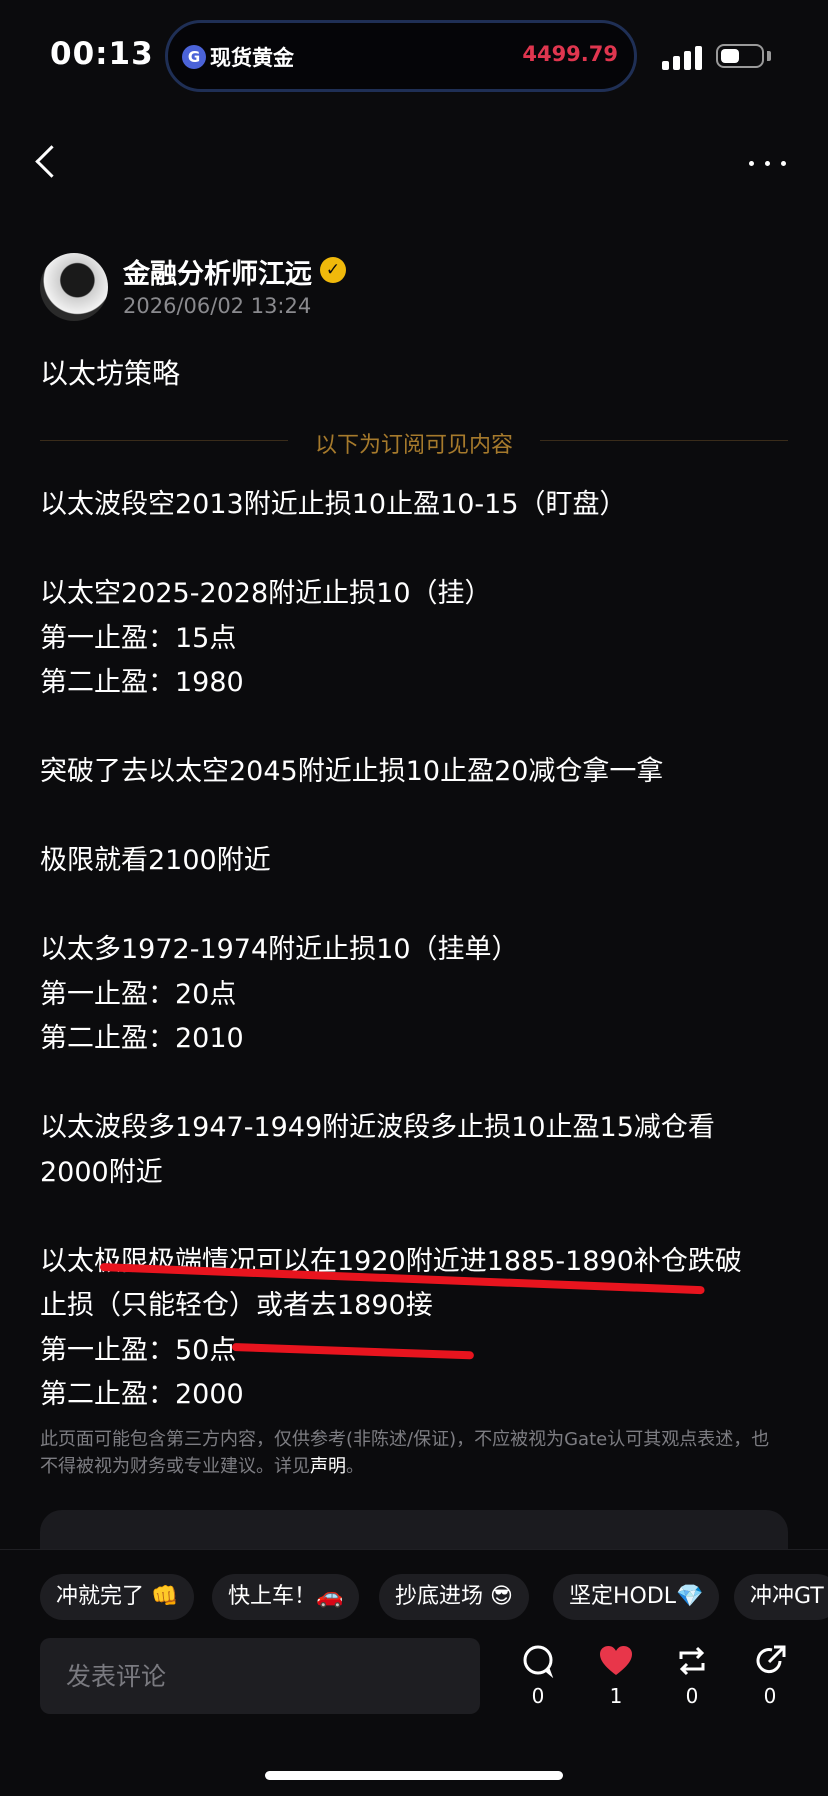  What do you see at coordinates (217, 306) in the screenshot?
I see `post-timestamp: 2026/06/02 13:24` at bounding box center [217, 306].